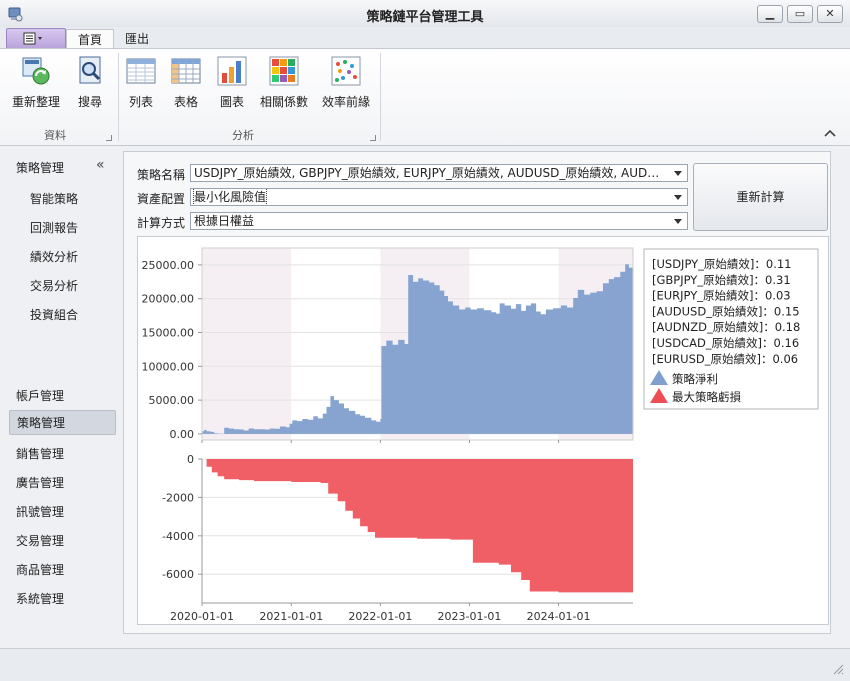  Describe the element at coordinates (760, 197) in the screenshot. I see `recalculate-button: 重新計算` at that location.